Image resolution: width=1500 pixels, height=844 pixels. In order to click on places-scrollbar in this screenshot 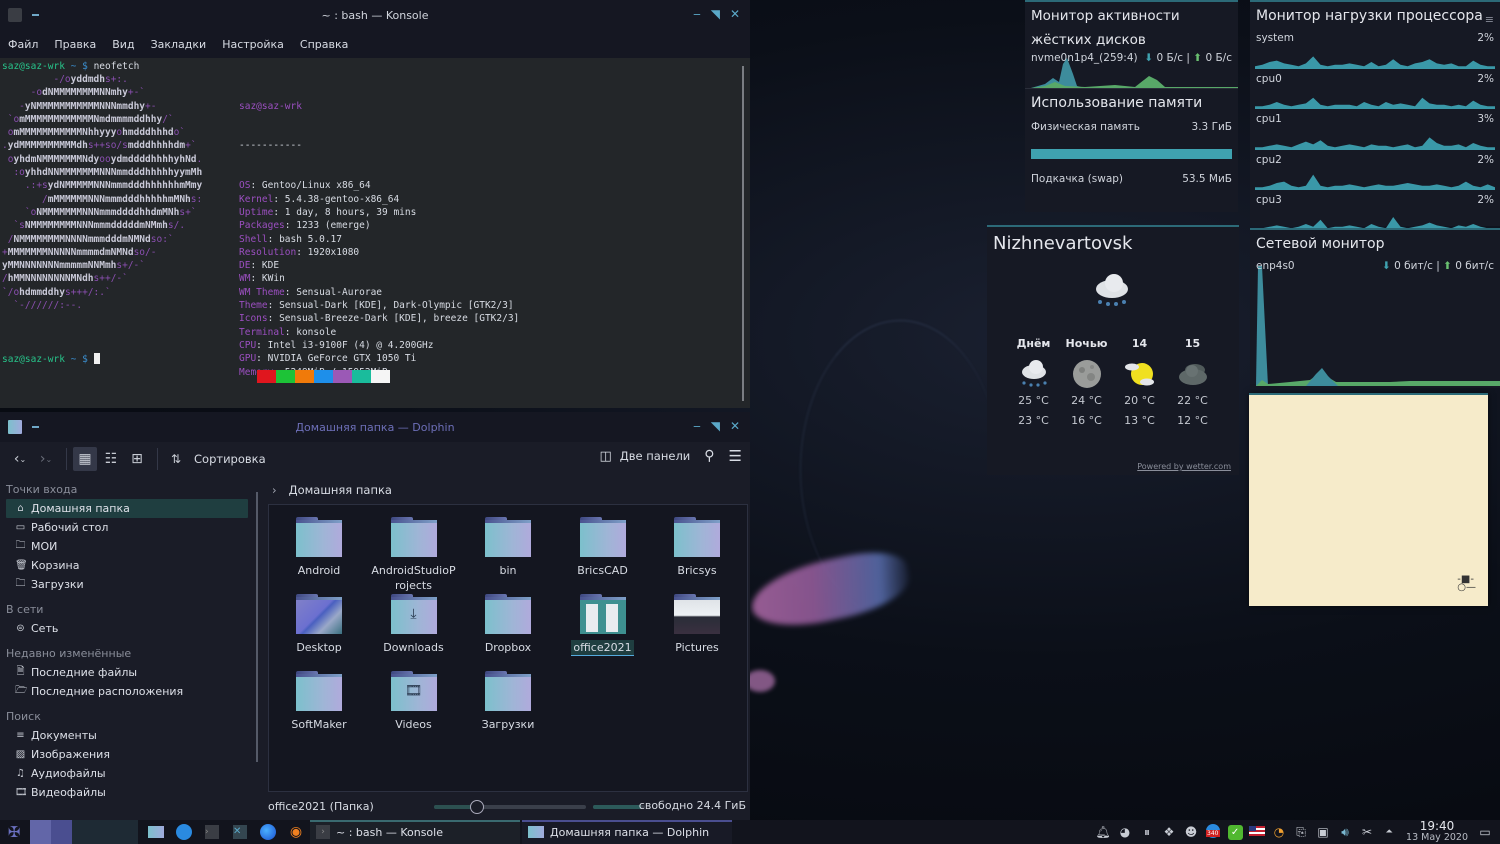, I will do `click(257, 627)`.